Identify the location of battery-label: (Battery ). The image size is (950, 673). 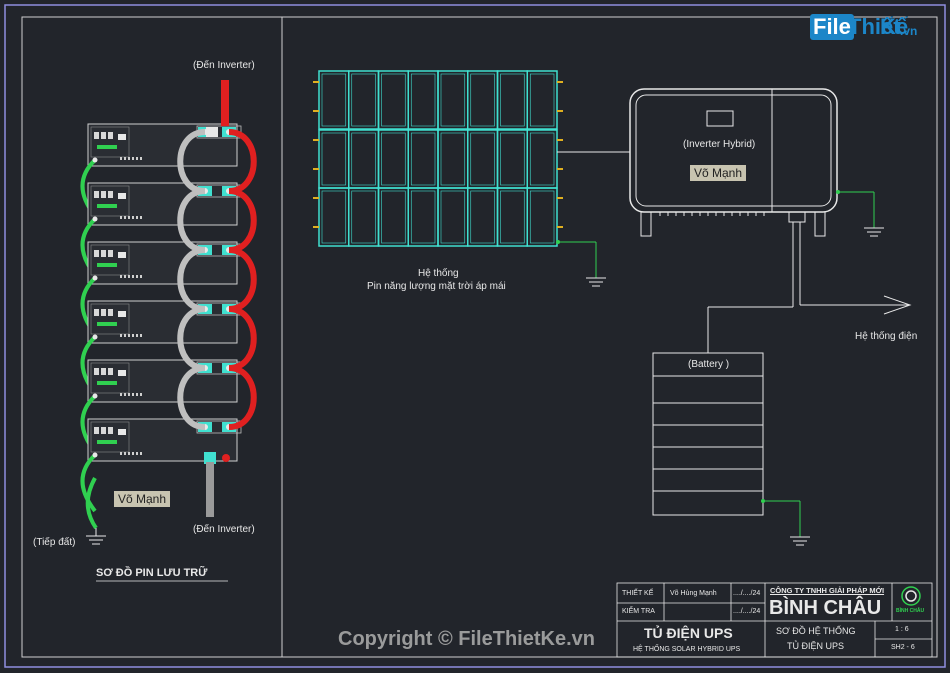
(709, 364).